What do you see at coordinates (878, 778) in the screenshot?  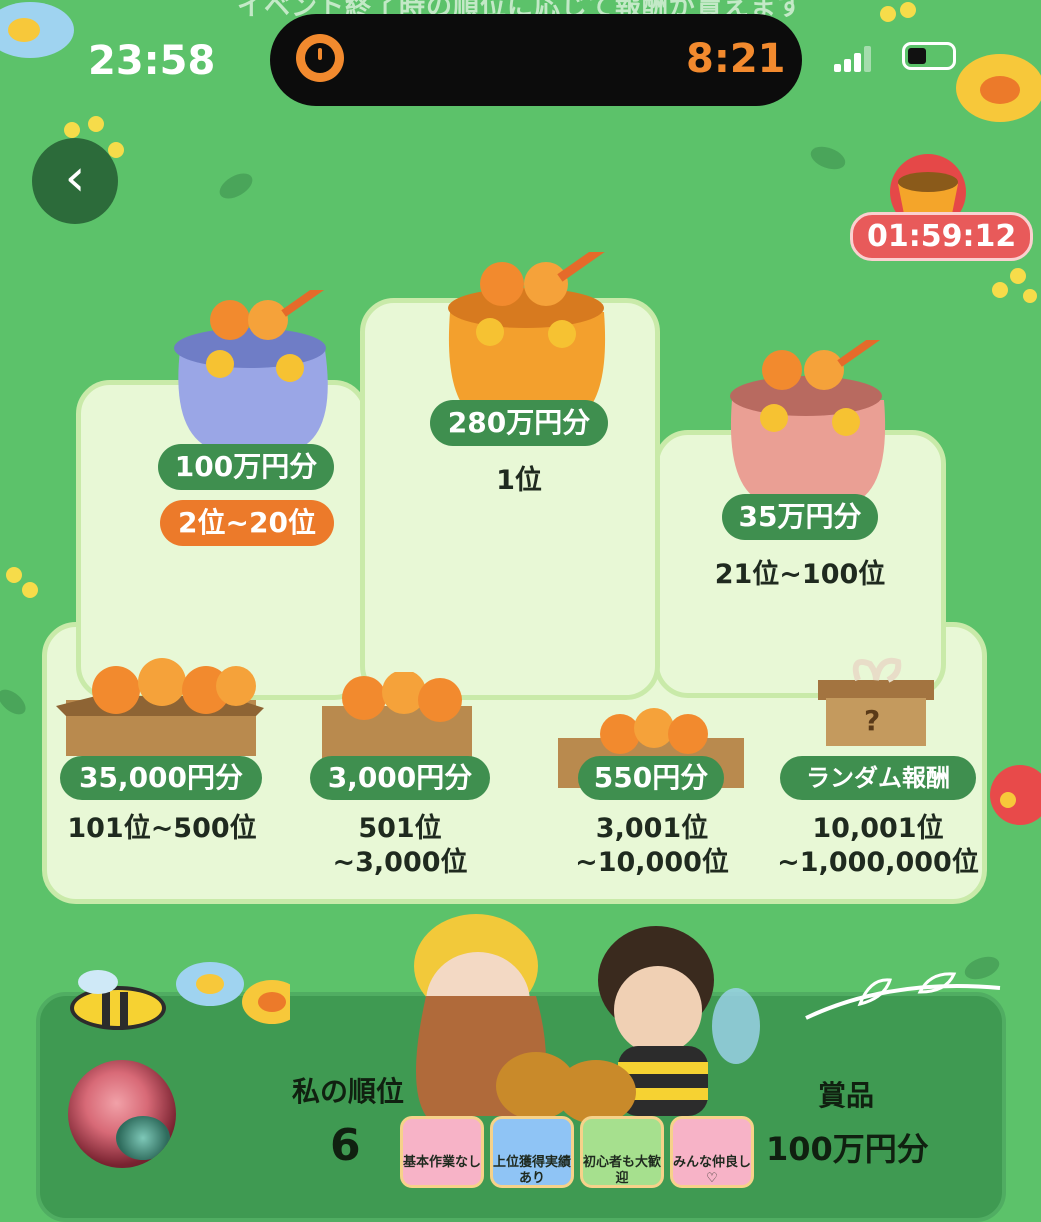 I see `prize-pill-tier-4: ランダム報酬` at bounding box center [878, 778].